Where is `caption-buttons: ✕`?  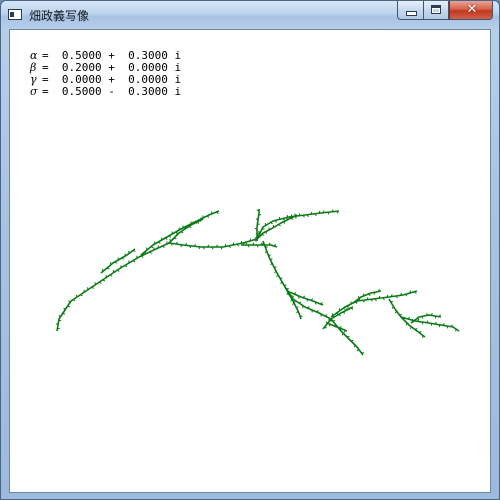 caption-buttons: ✕ is located at coordinates (445, 10).